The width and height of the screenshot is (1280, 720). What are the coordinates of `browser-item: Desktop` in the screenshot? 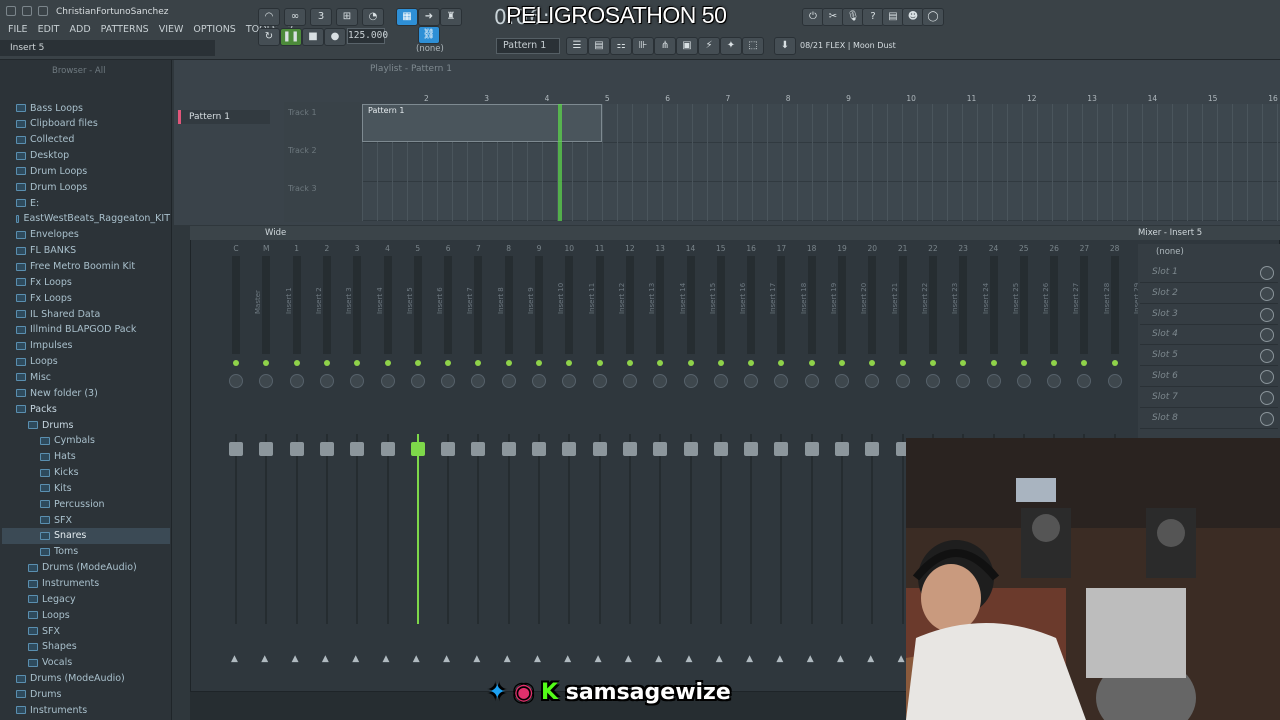 It's located at (86, 156).